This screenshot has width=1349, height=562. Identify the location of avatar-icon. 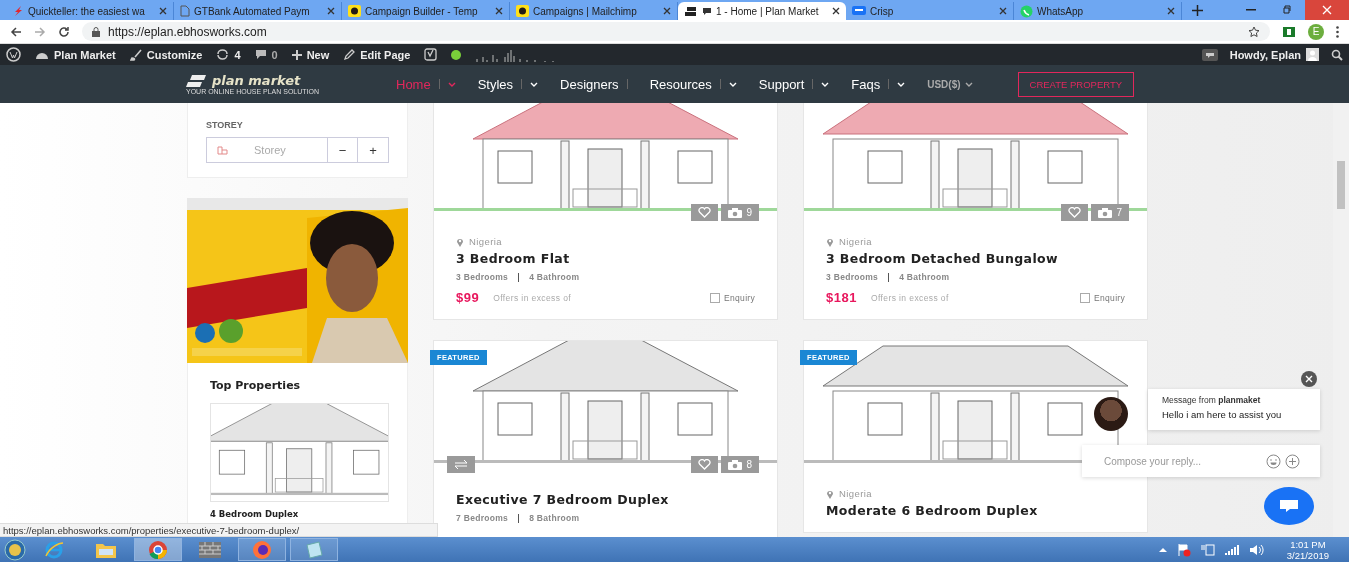
(1312, 54).